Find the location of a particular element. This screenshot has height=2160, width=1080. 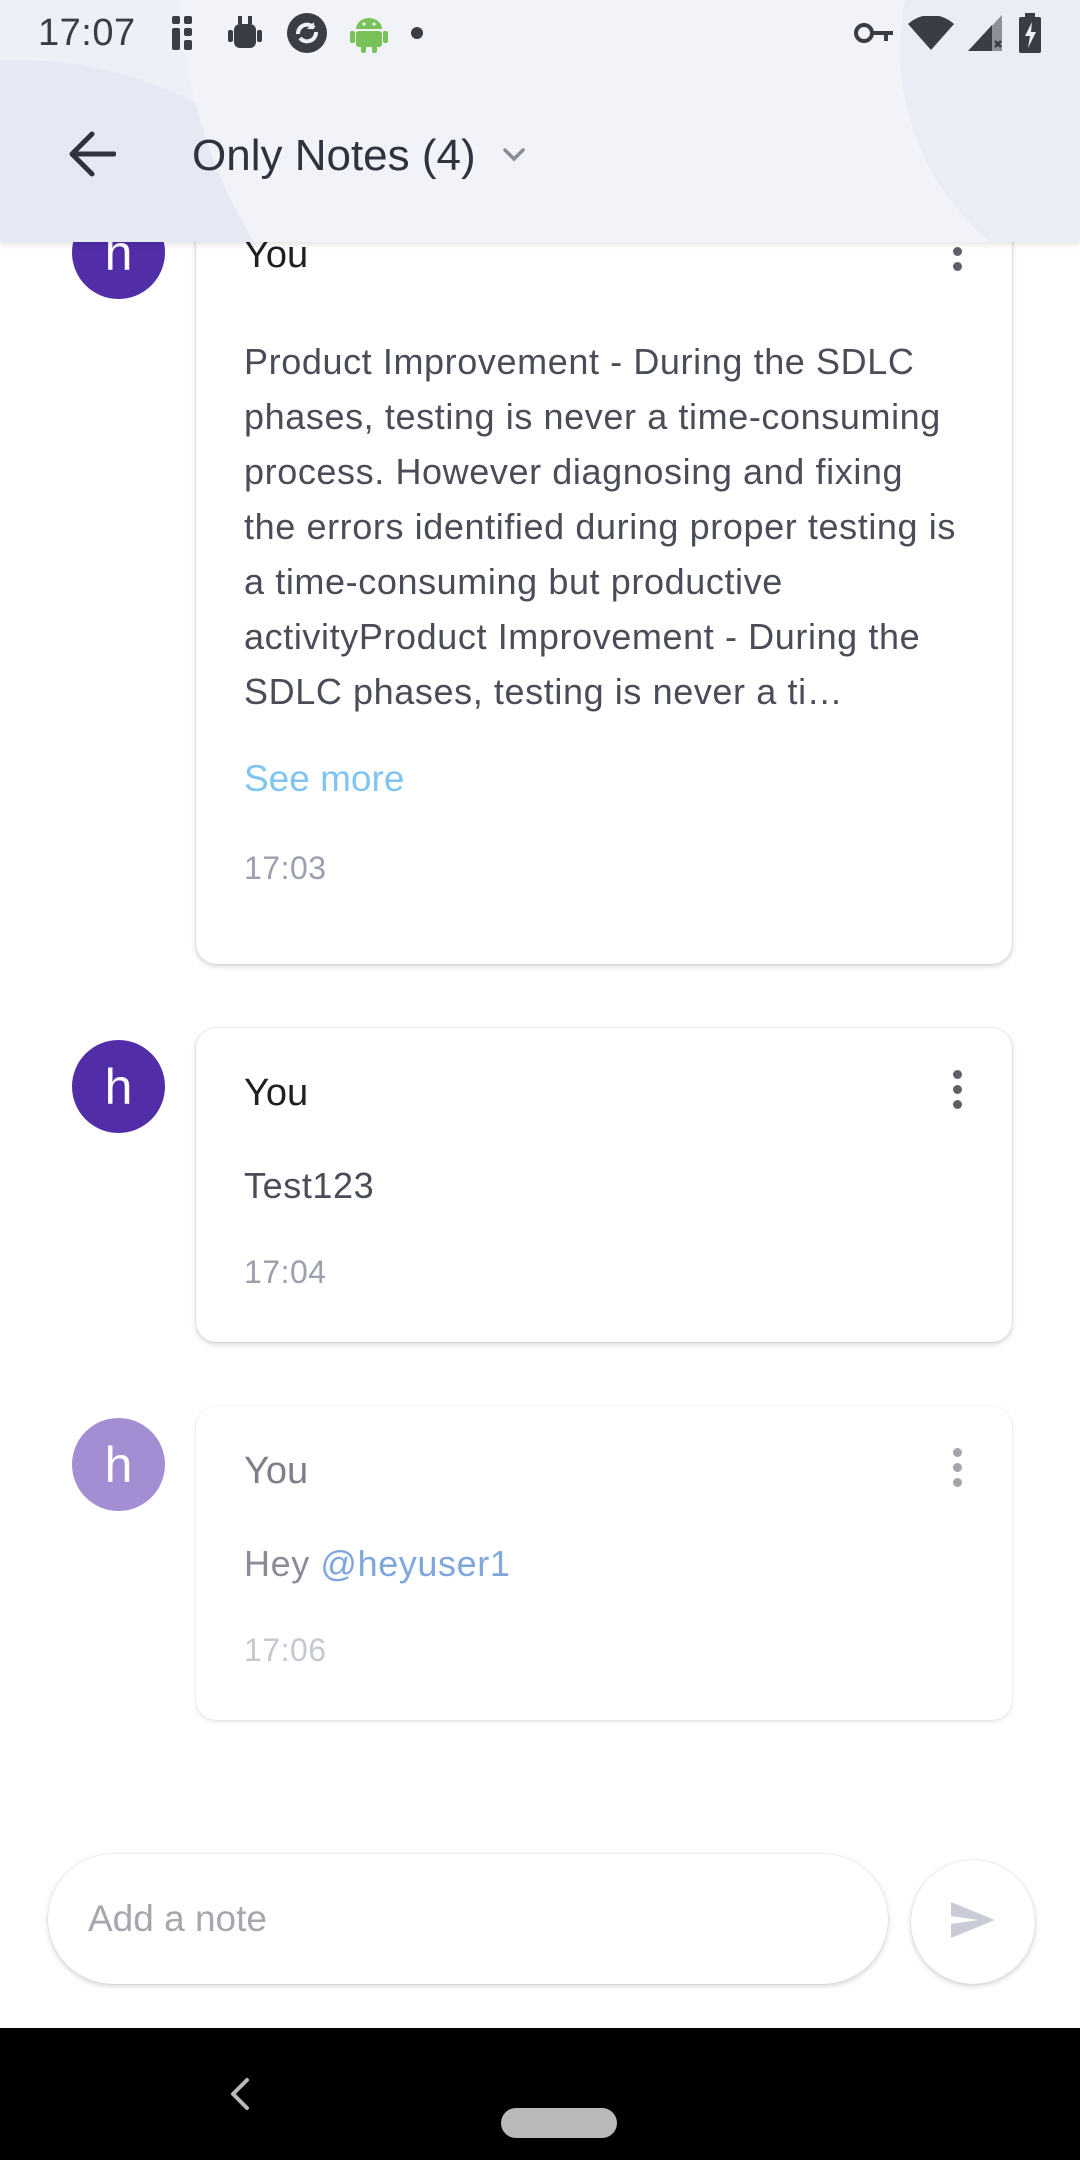

send-button is located at coordinates (973, 1922).